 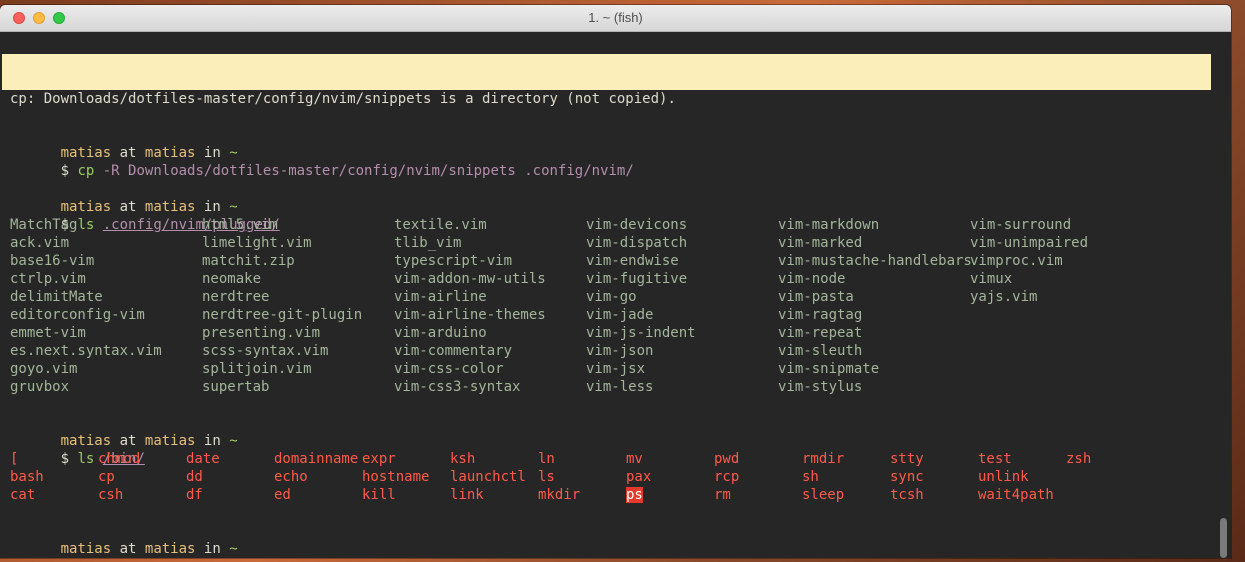 I want to click on bin-entry: sync, so click(x=907, y=477).